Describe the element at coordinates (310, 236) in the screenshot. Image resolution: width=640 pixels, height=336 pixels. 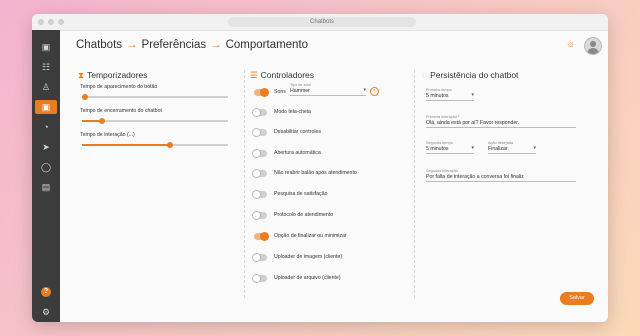
I see `controller-toggle-label: Opção de finalizar ou minimizar` at that location.